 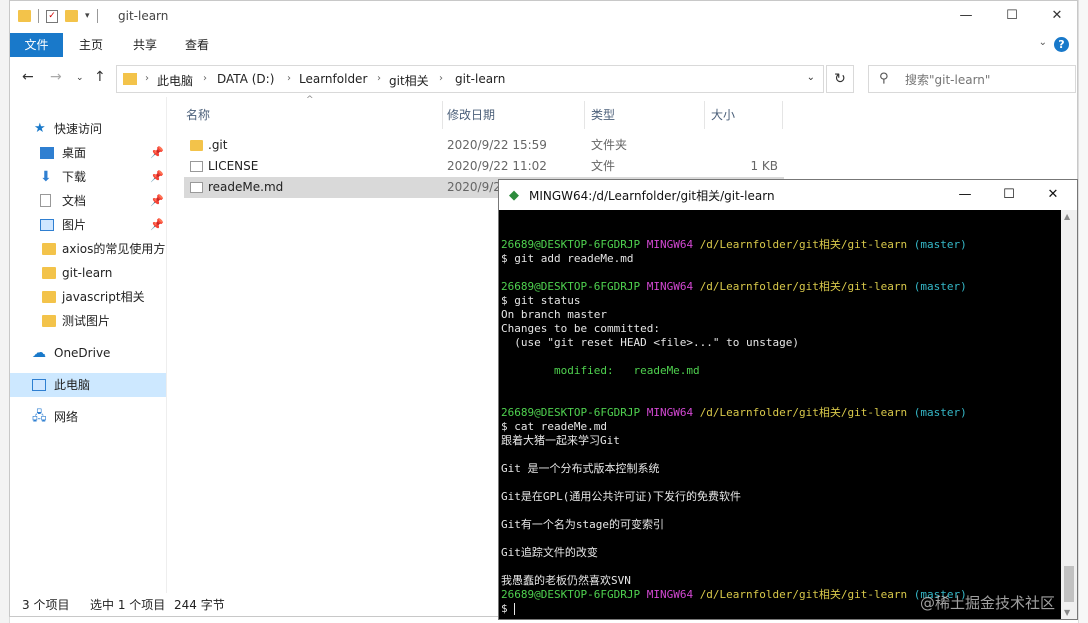 What do you see at coordinates (580, 468) in the screenshot?
I see `terminal-output-line: Git 是一个分布式版本控制系统` at bounding box center [580, 468].